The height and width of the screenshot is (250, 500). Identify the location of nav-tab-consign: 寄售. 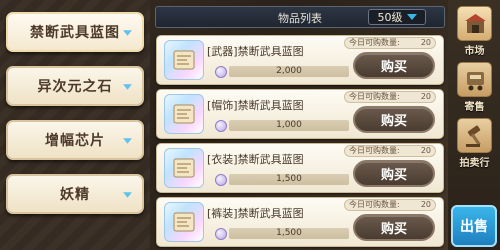
(474, 88).